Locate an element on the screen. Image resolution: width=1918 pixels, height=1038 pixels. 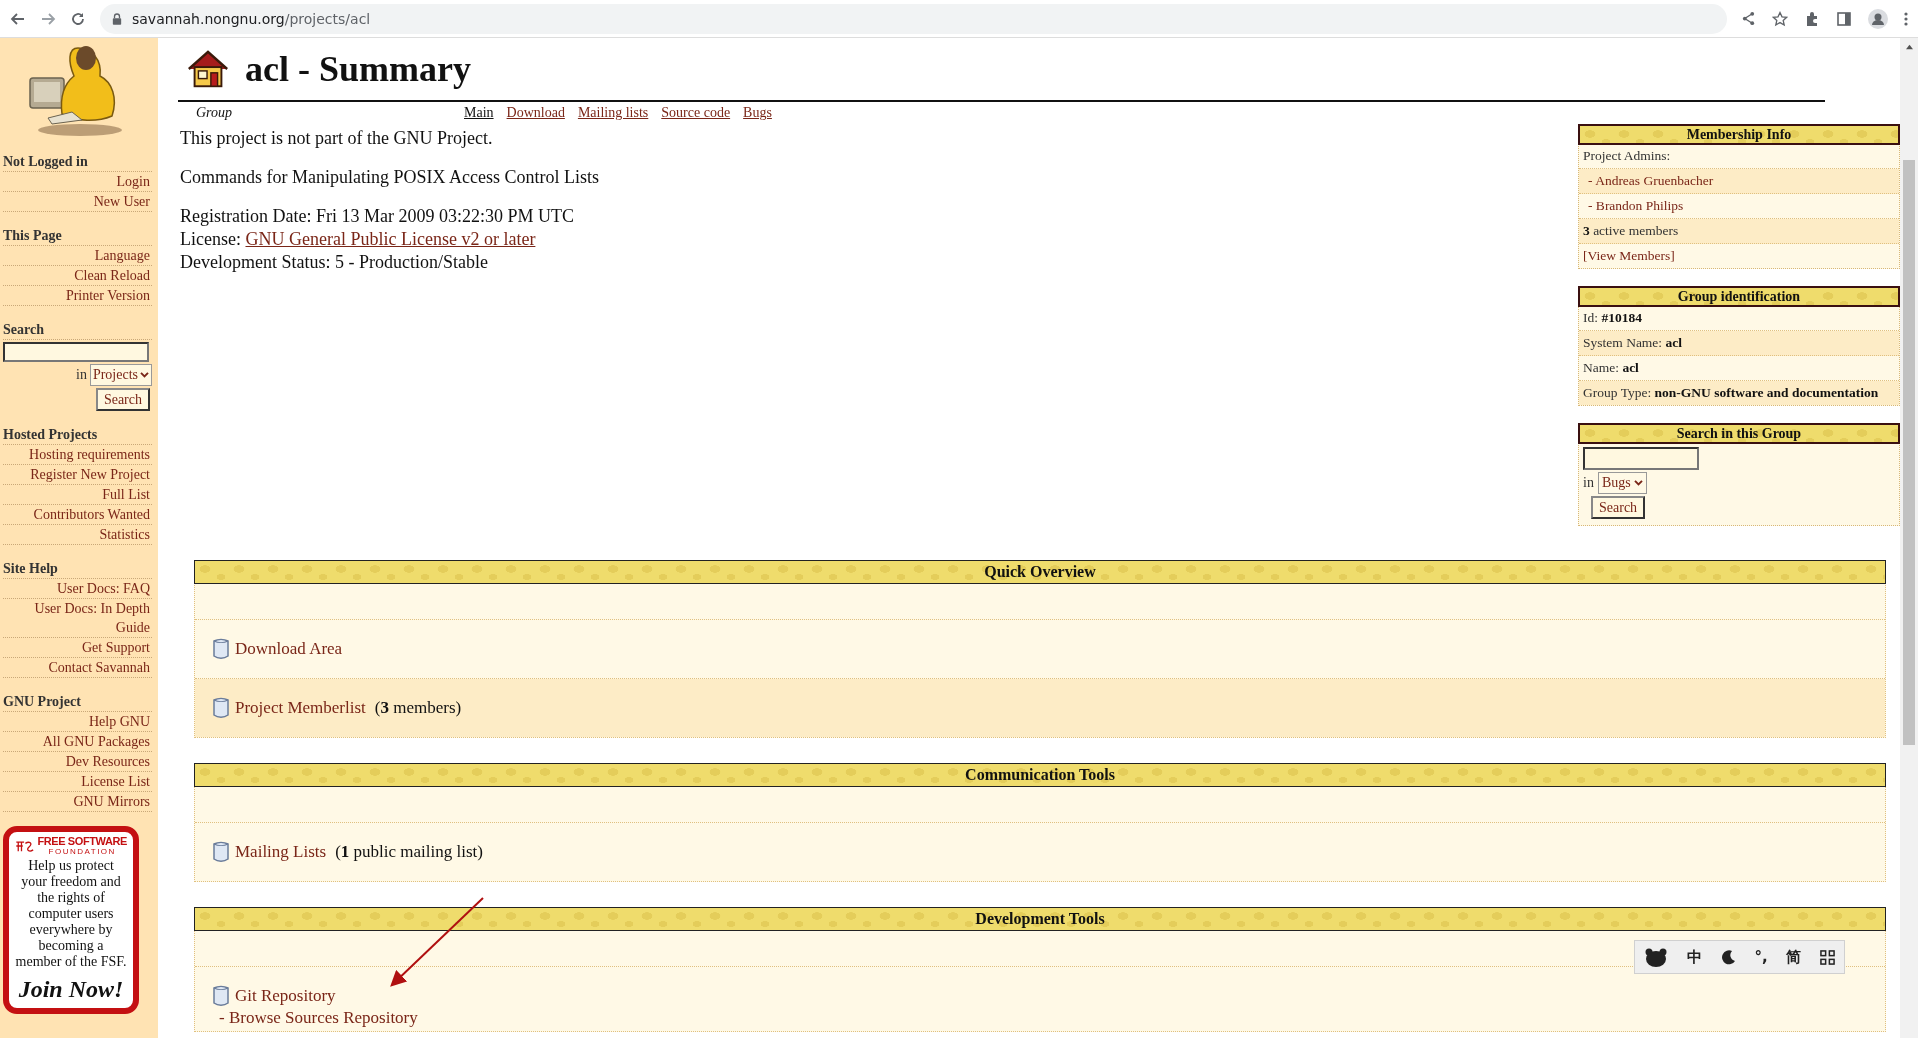
sidebar-heading: Not Logged in is located at coordinates (77, 162).